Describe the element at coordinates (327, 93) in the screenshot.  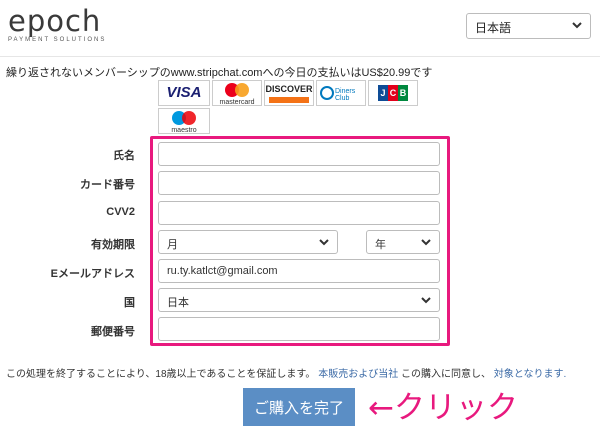
I see `diners-circle-icon` at that location.